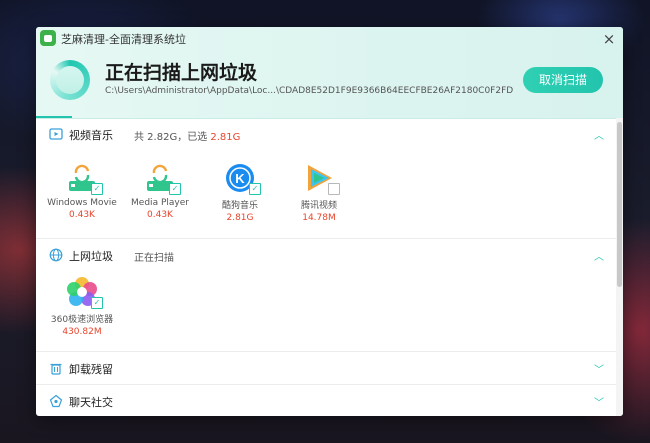 The image size is (650, 443). What do you see at coordinates (619, 204) in the screenshot?
I see `scrollbar-thumb` at bounding box center [619, 204].